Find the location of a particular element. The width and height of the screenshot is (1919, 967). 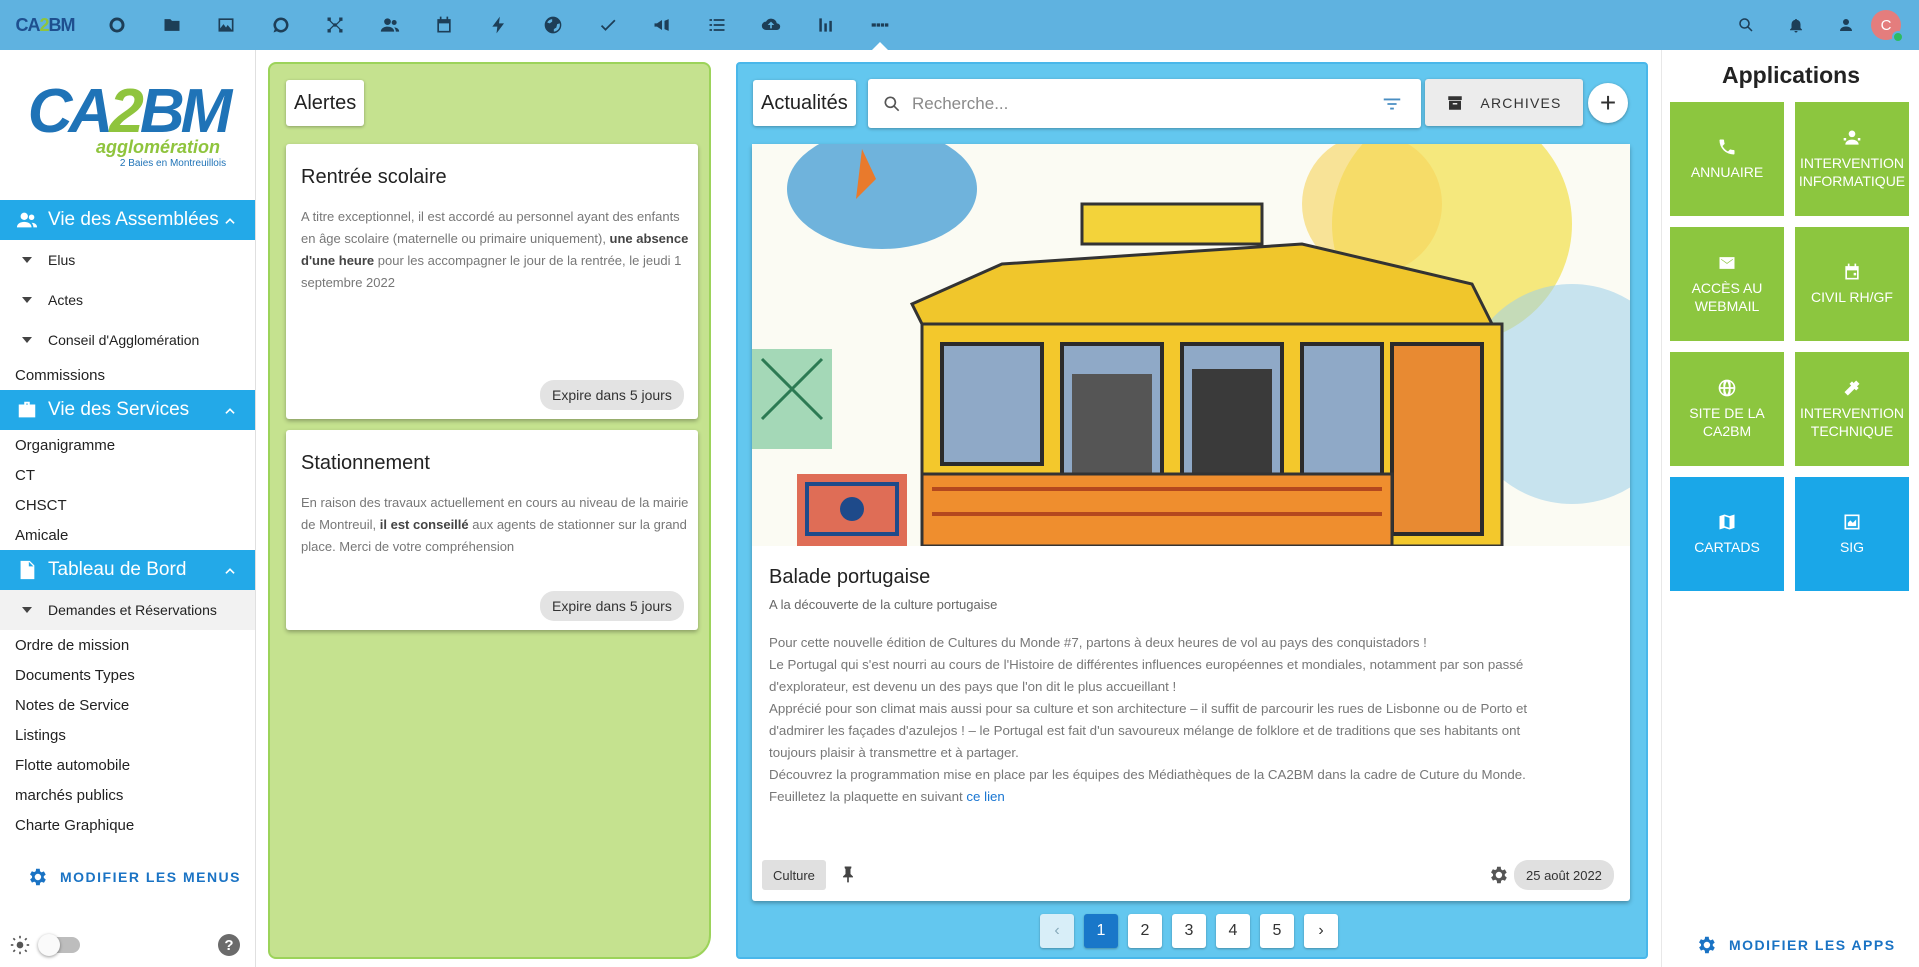

sidebar-item-conseil: Conseil d'Agglomération is located at coordinates (127, 340).